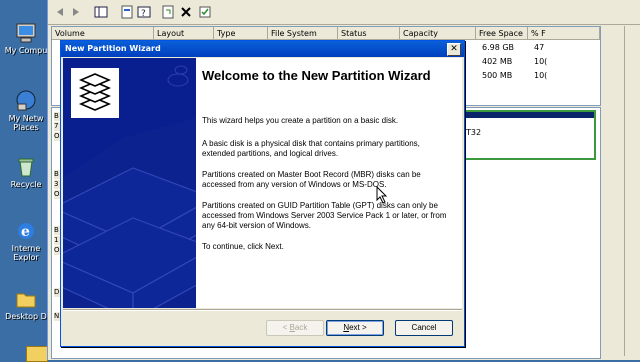 This screenshot has width=640, height=362. What do you see at coordinates (26, 127) in the screenshot?
I see `desktop-icon-label: Places` at bounding box center [26, 127].